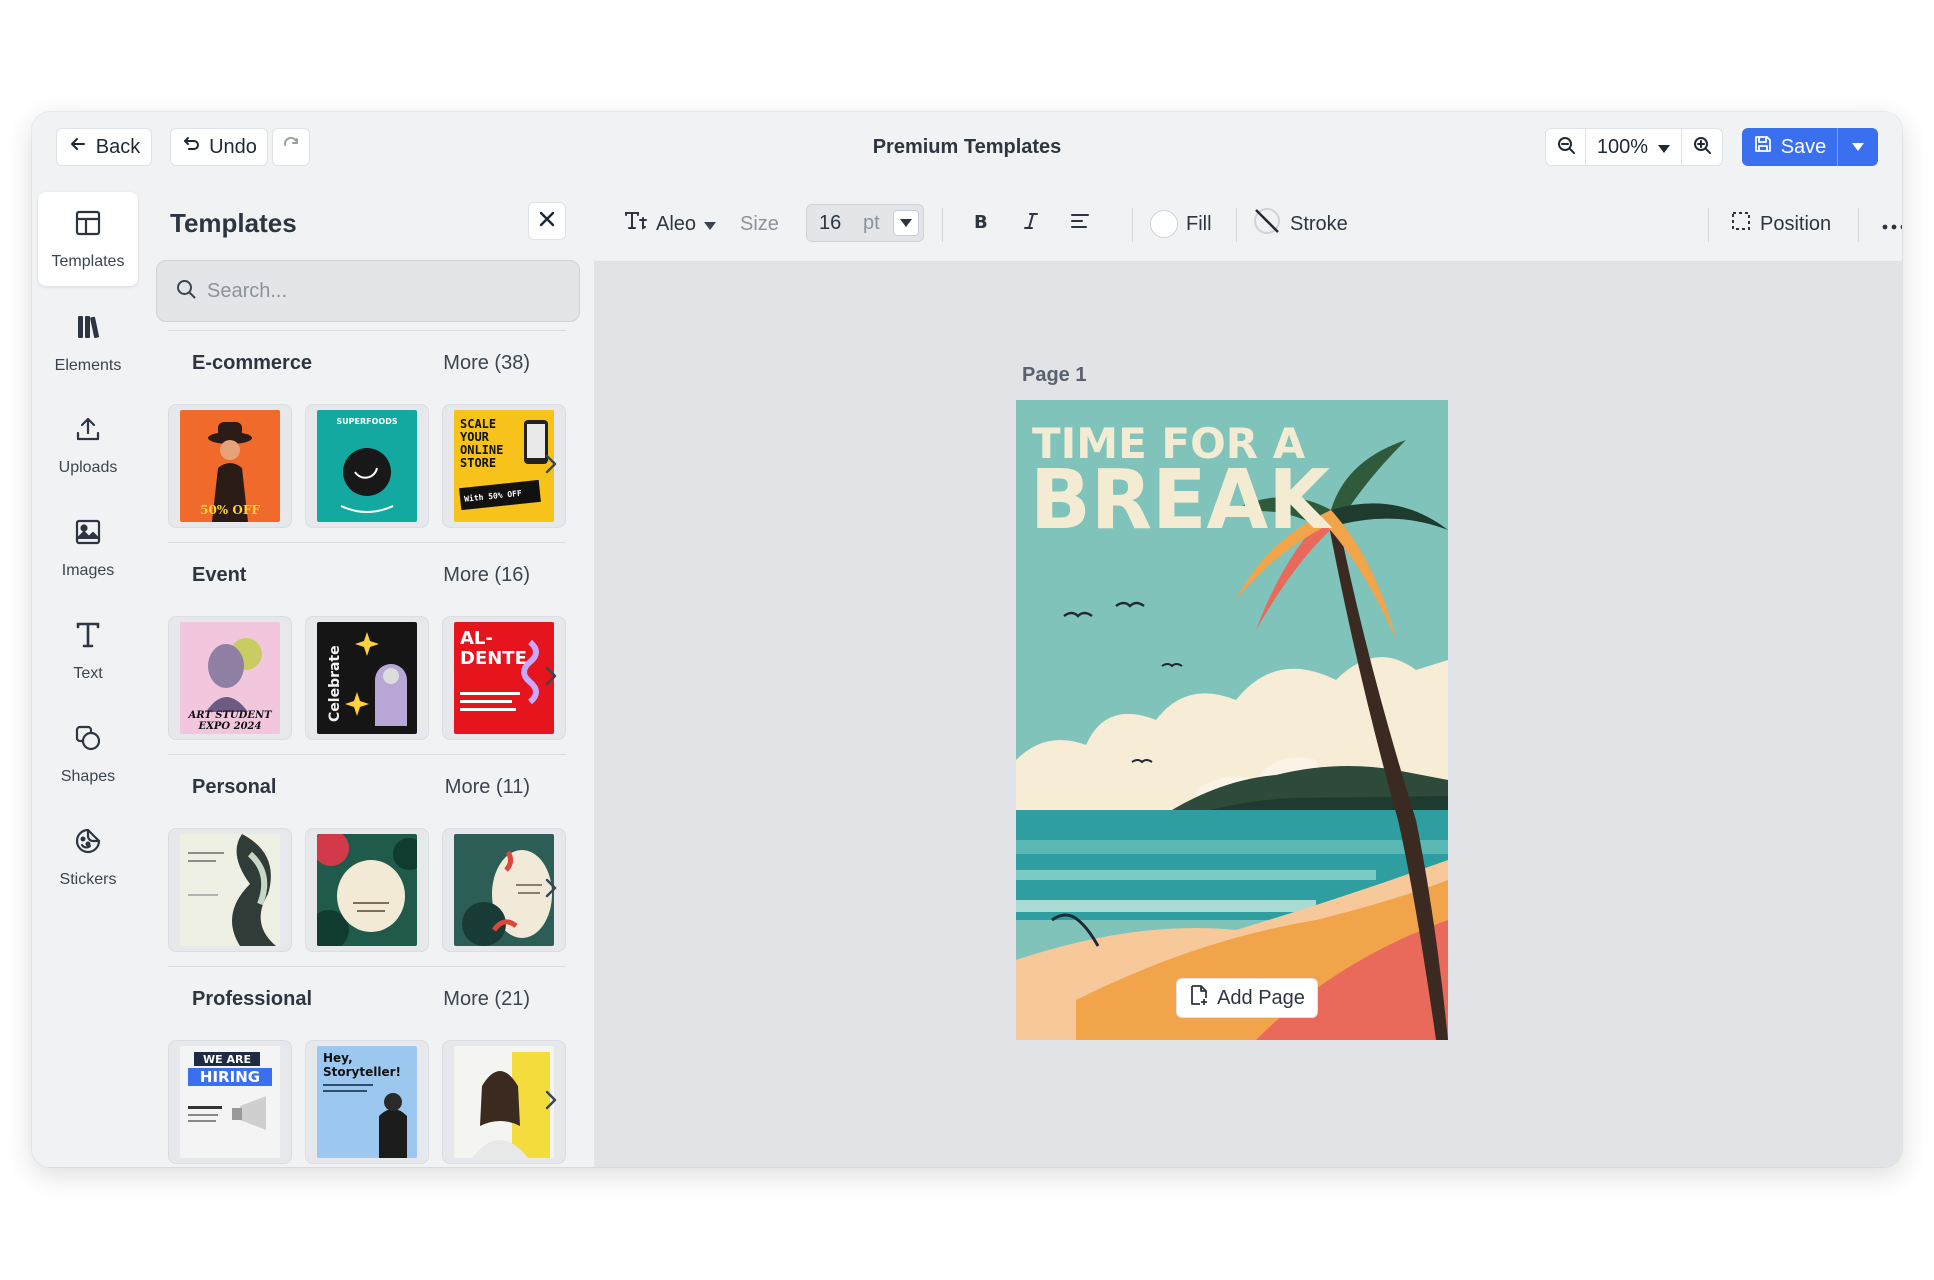 The image size is (1934, 1280). What do you see at coordinates (191, 147) in the screenshot?
I see `undo-icon` at bounding box center [191, 147].